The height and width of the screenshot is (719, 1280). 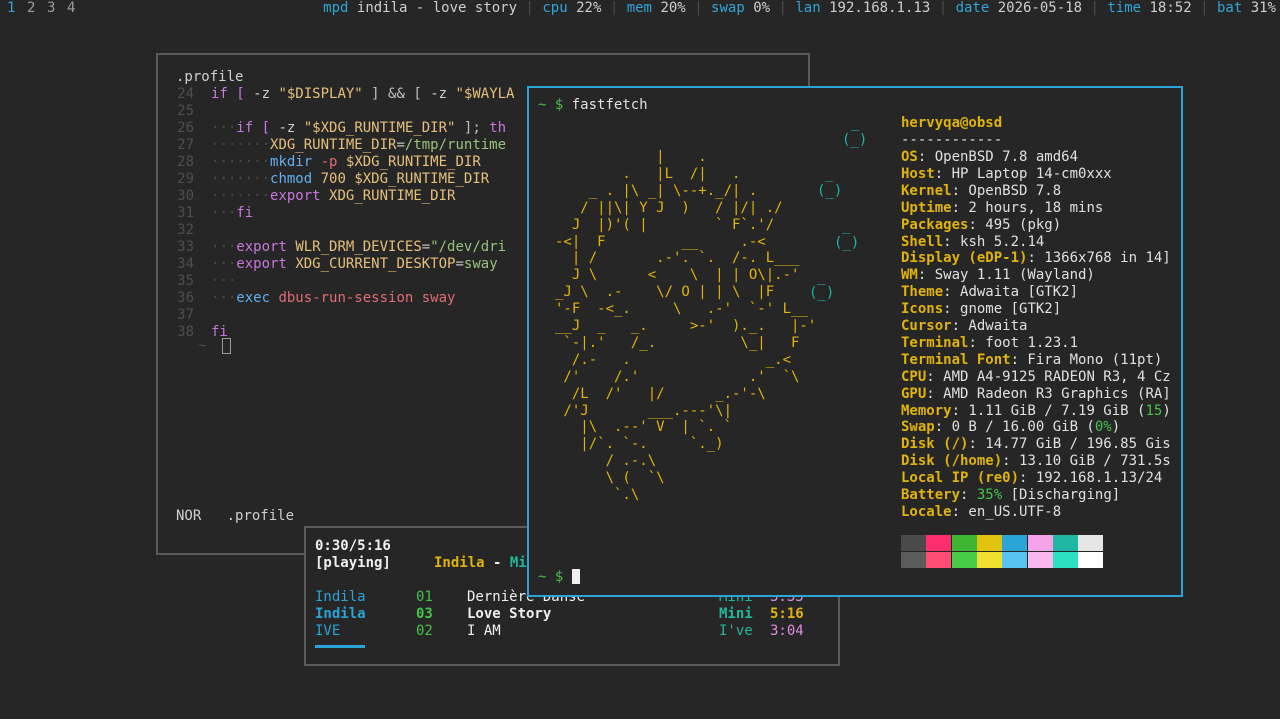 What do you see at coordinates (964, 258) in the screenshot?
I see `info-key: Display (eDP-1)` at bounding box center [964, 258].